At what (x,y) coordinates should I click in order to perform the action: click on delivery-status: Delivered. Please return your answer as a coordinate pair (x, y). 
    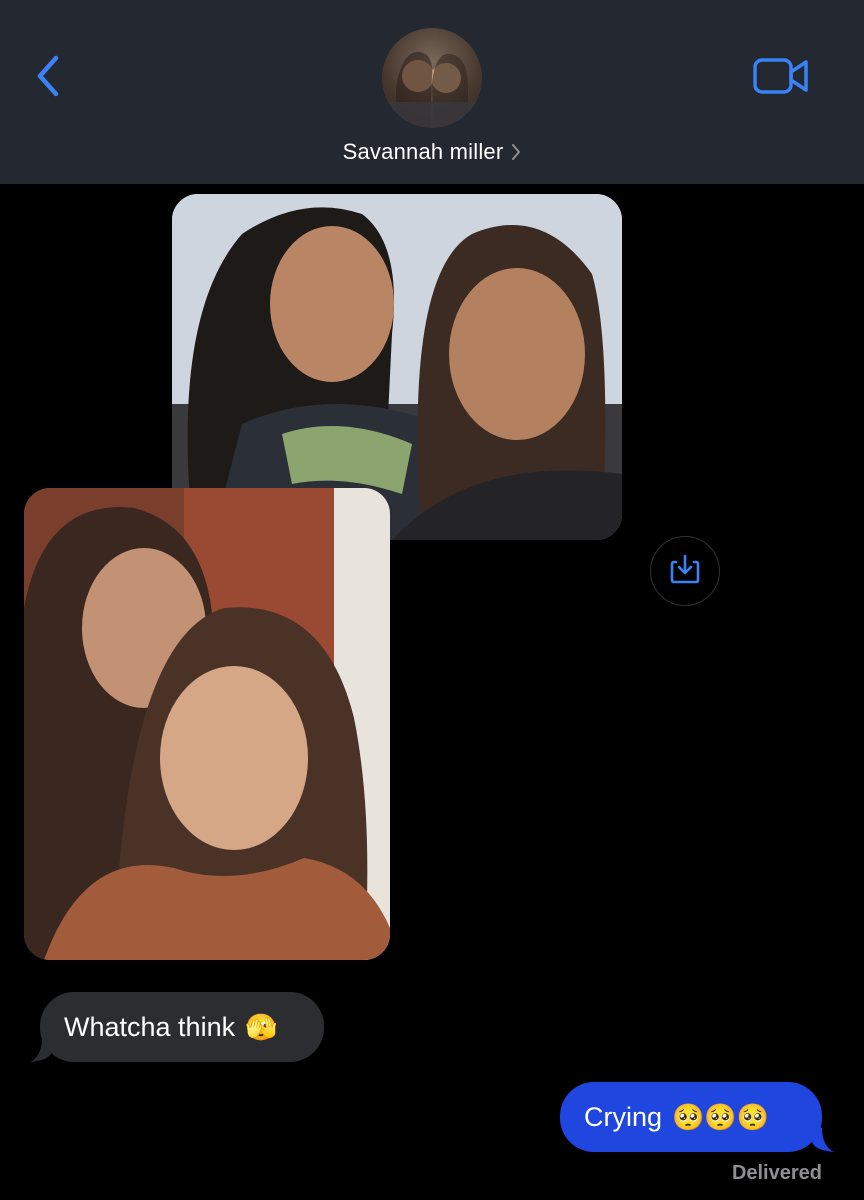
    Looking at the image, I should click on (776, 1173).